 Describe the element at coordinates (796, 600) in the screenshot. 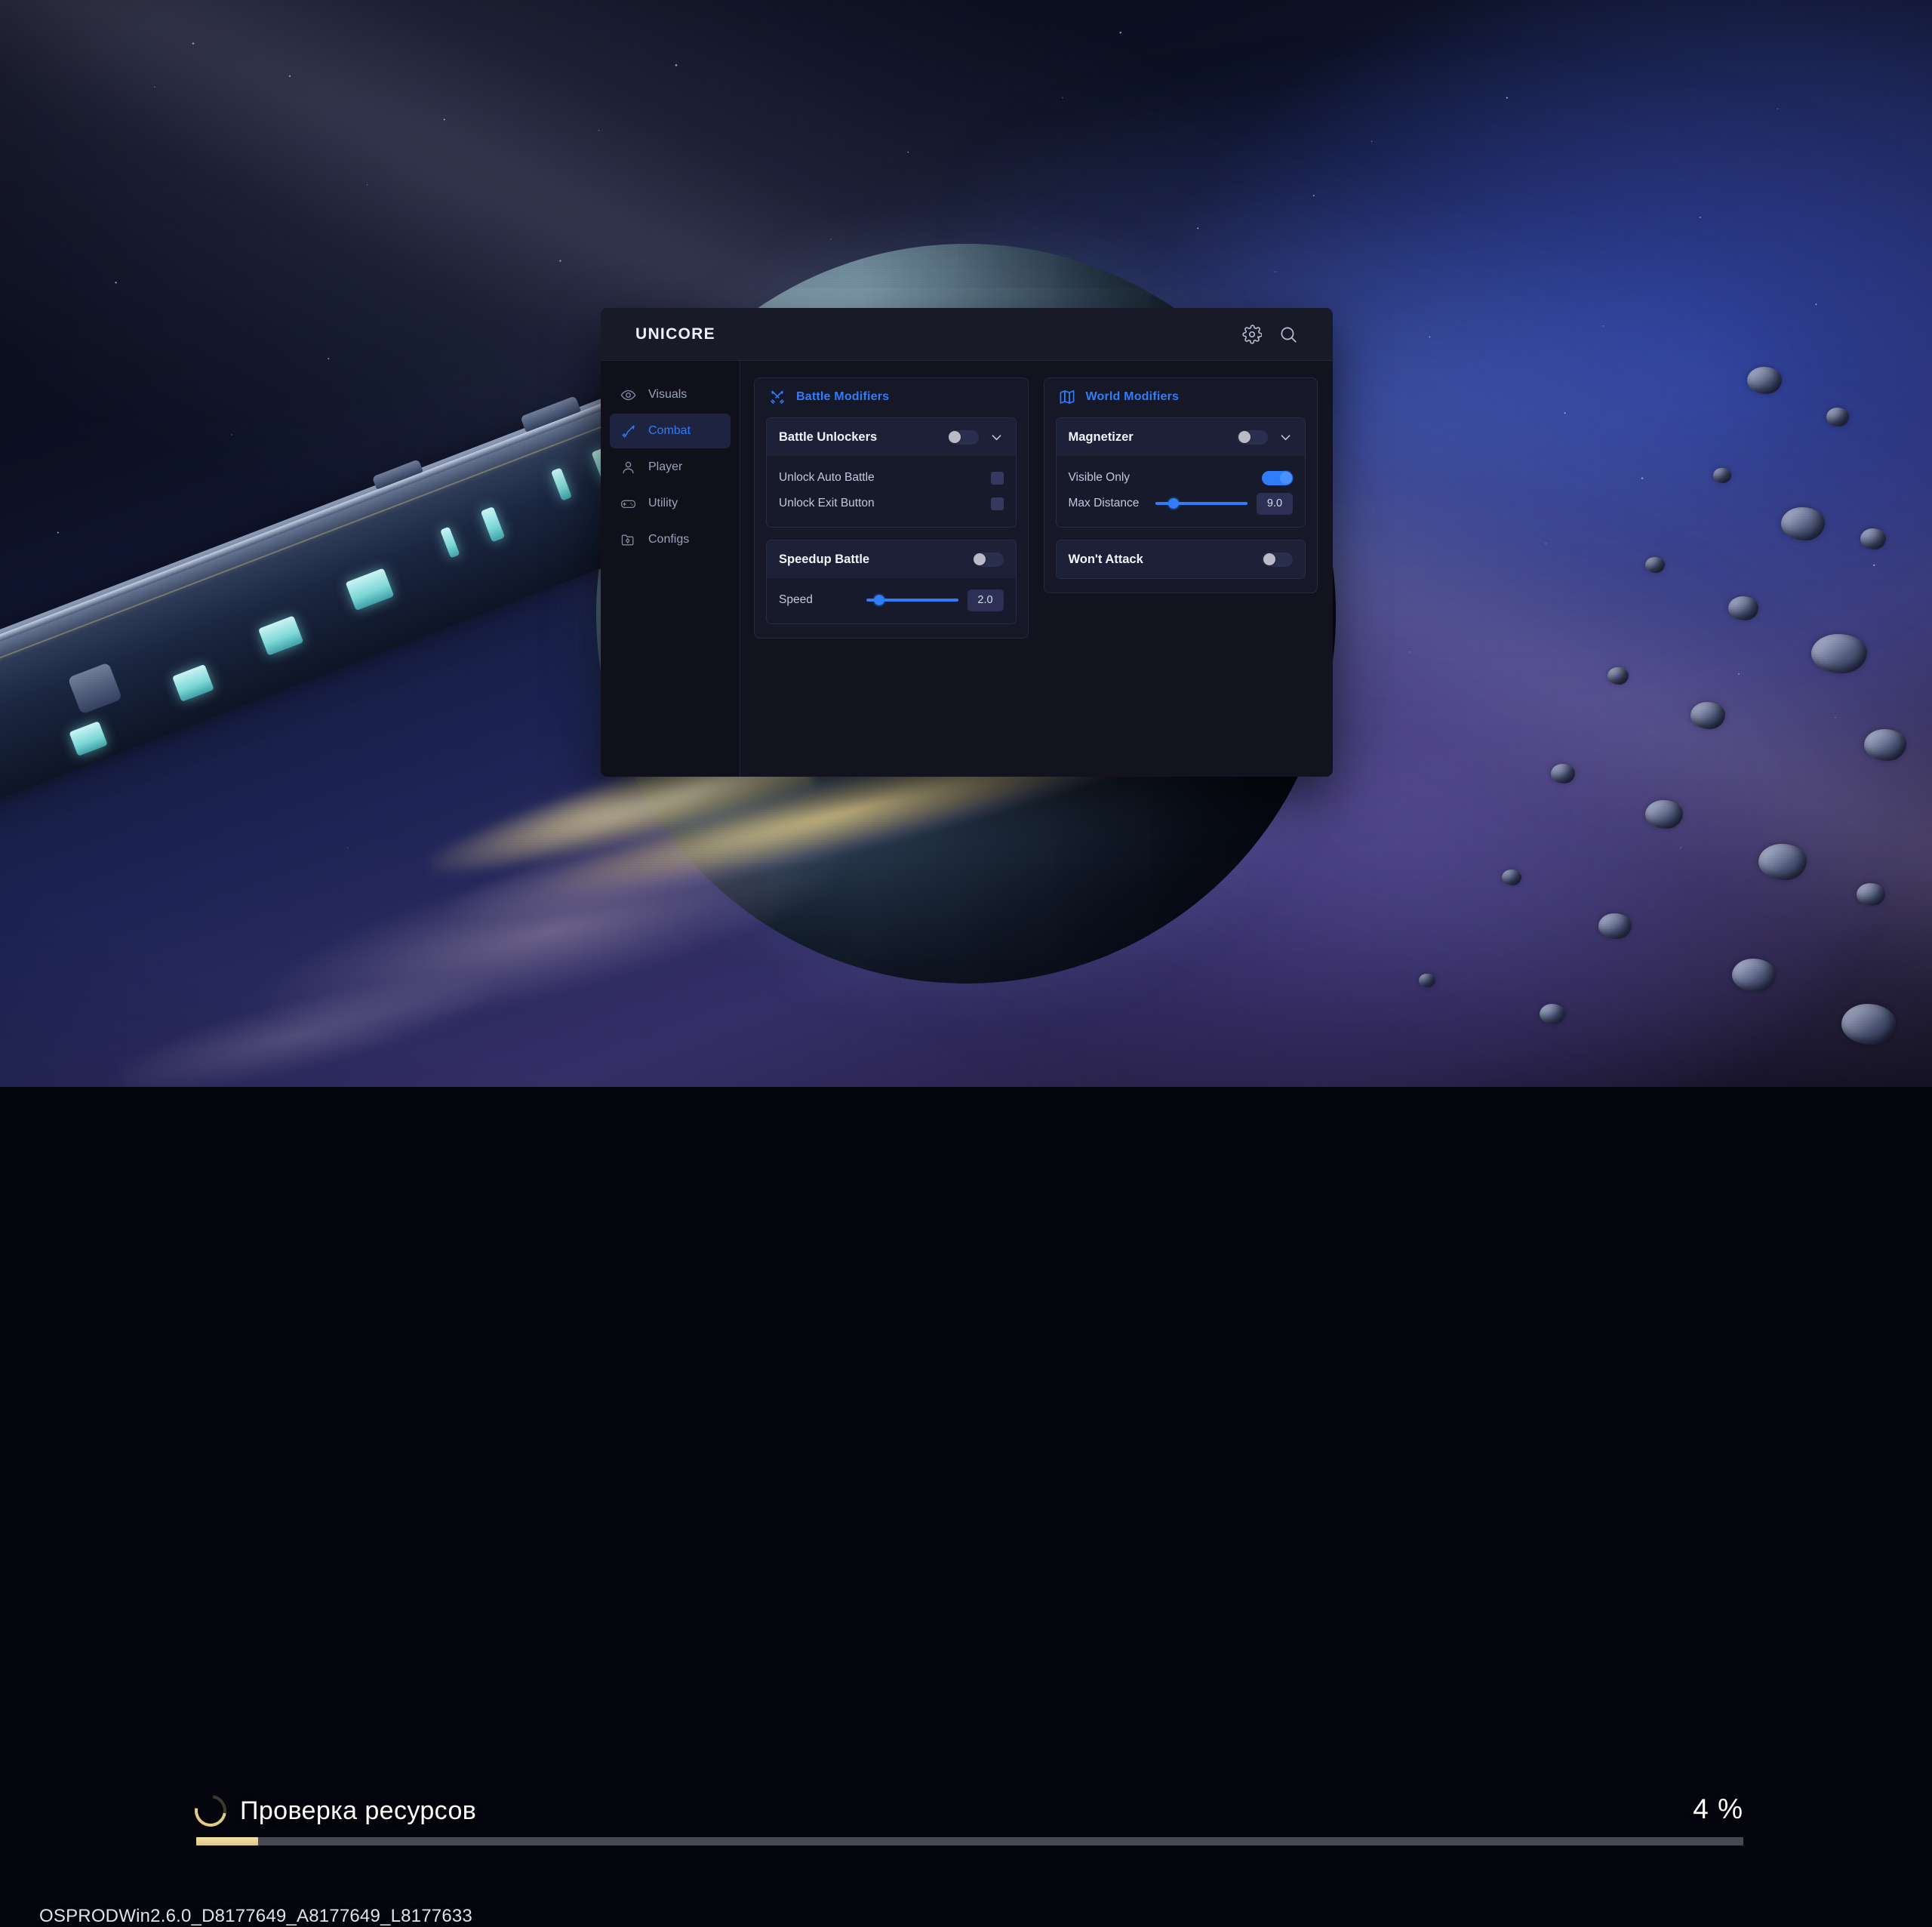

I see `row-label: Speed` at that location.